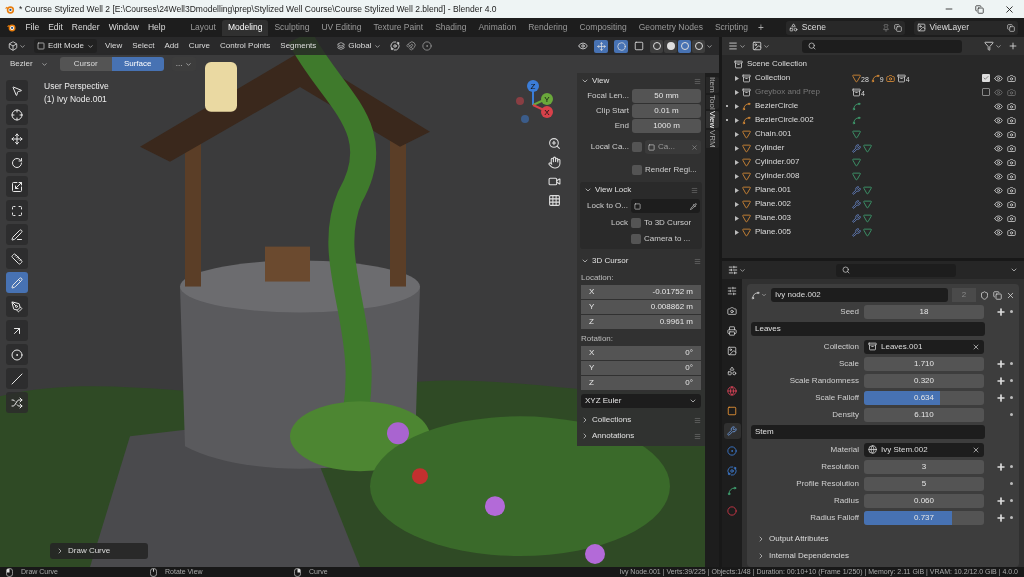 The height and width of the screenshot is (577, 1024). What do you see at coordinates (759, 295) in the screenshot?
I see `modifier-type-button` at bounding box center [759, 295].